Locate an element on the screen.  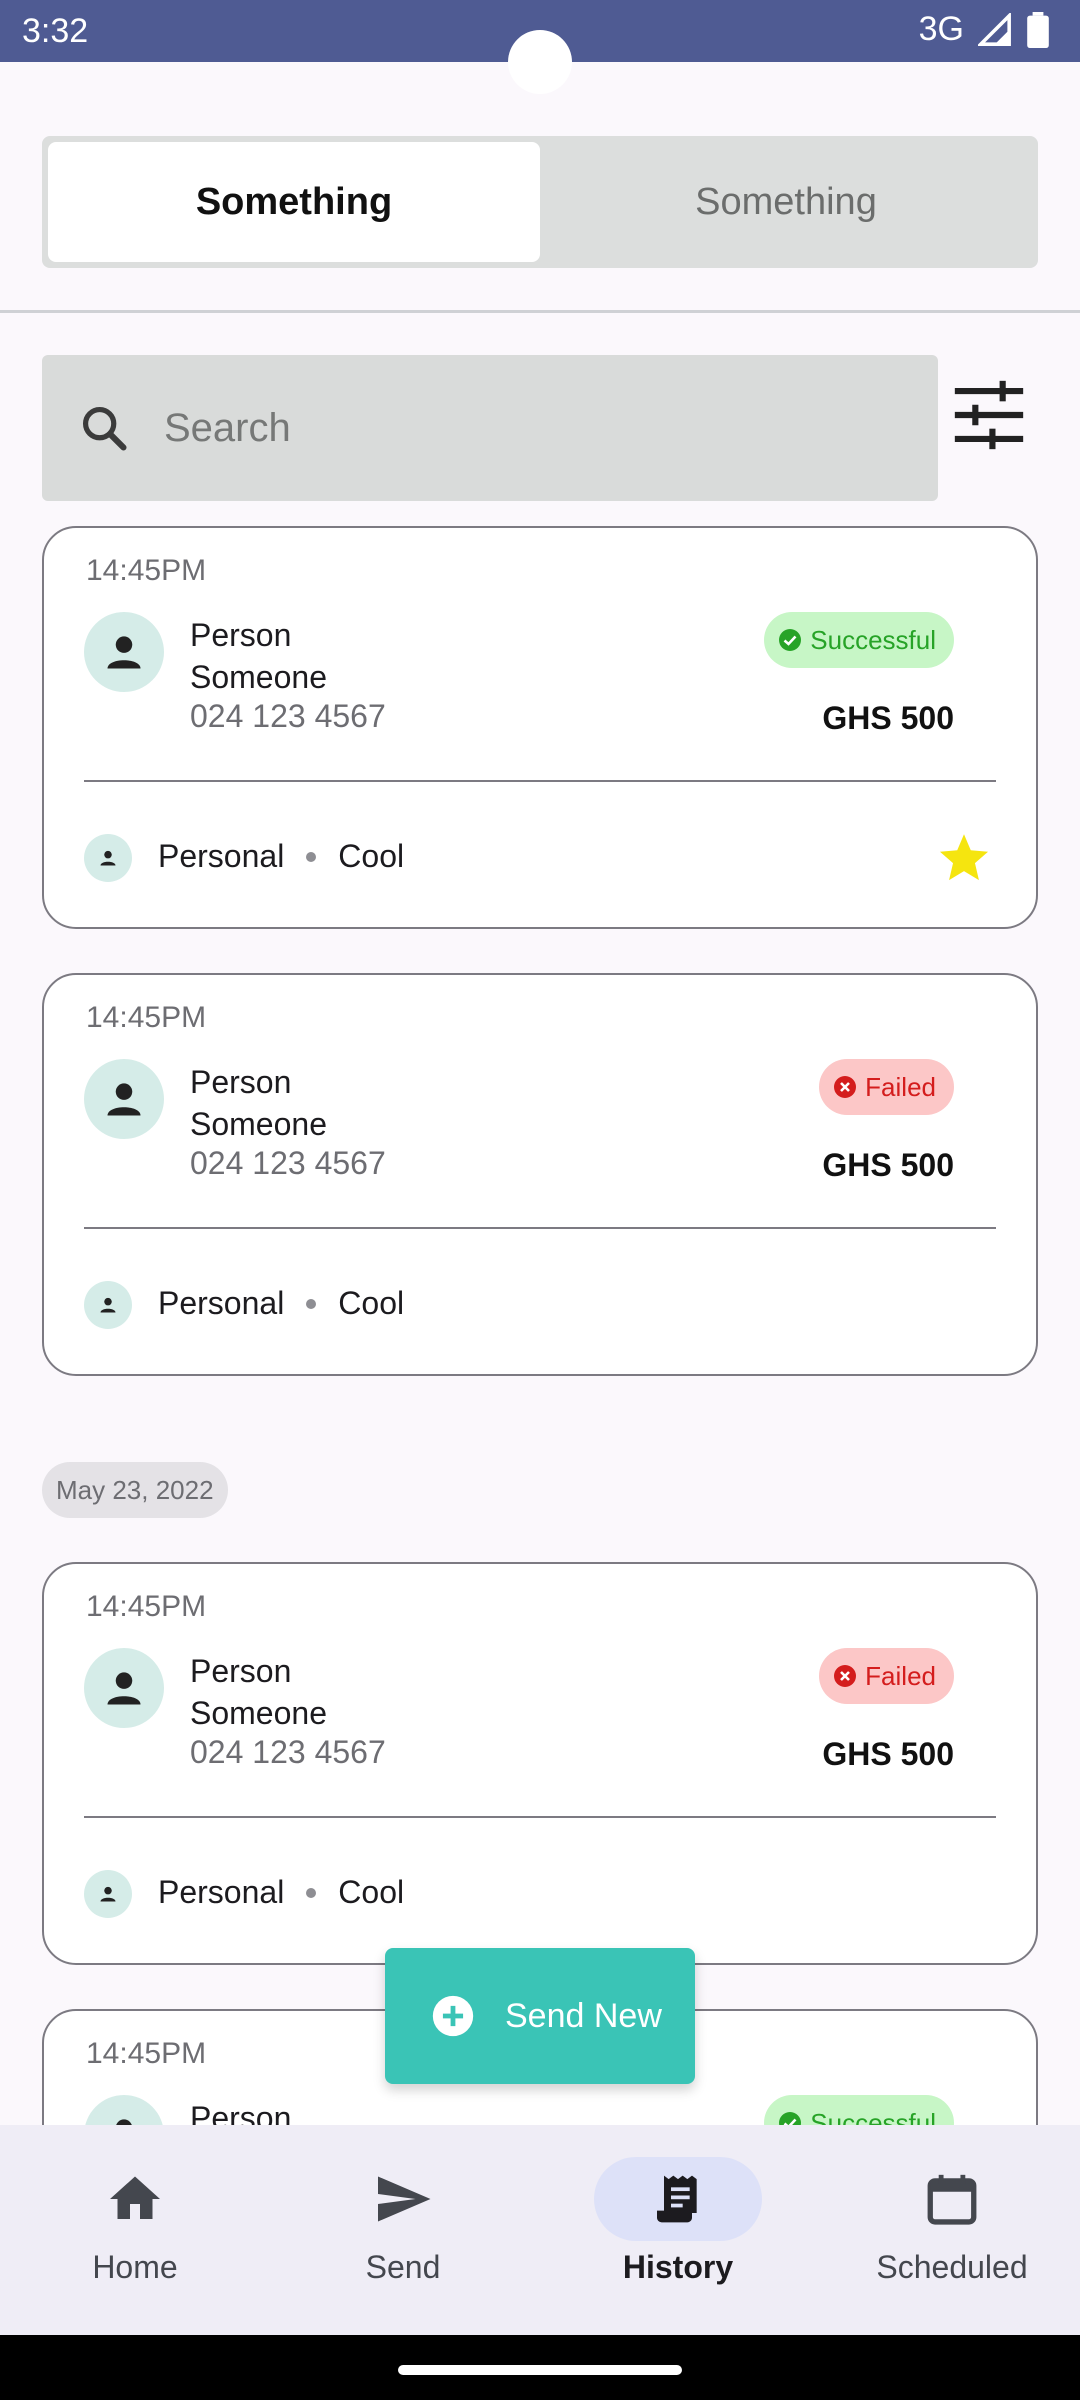
filter-button is located at coordinates (989, 415).